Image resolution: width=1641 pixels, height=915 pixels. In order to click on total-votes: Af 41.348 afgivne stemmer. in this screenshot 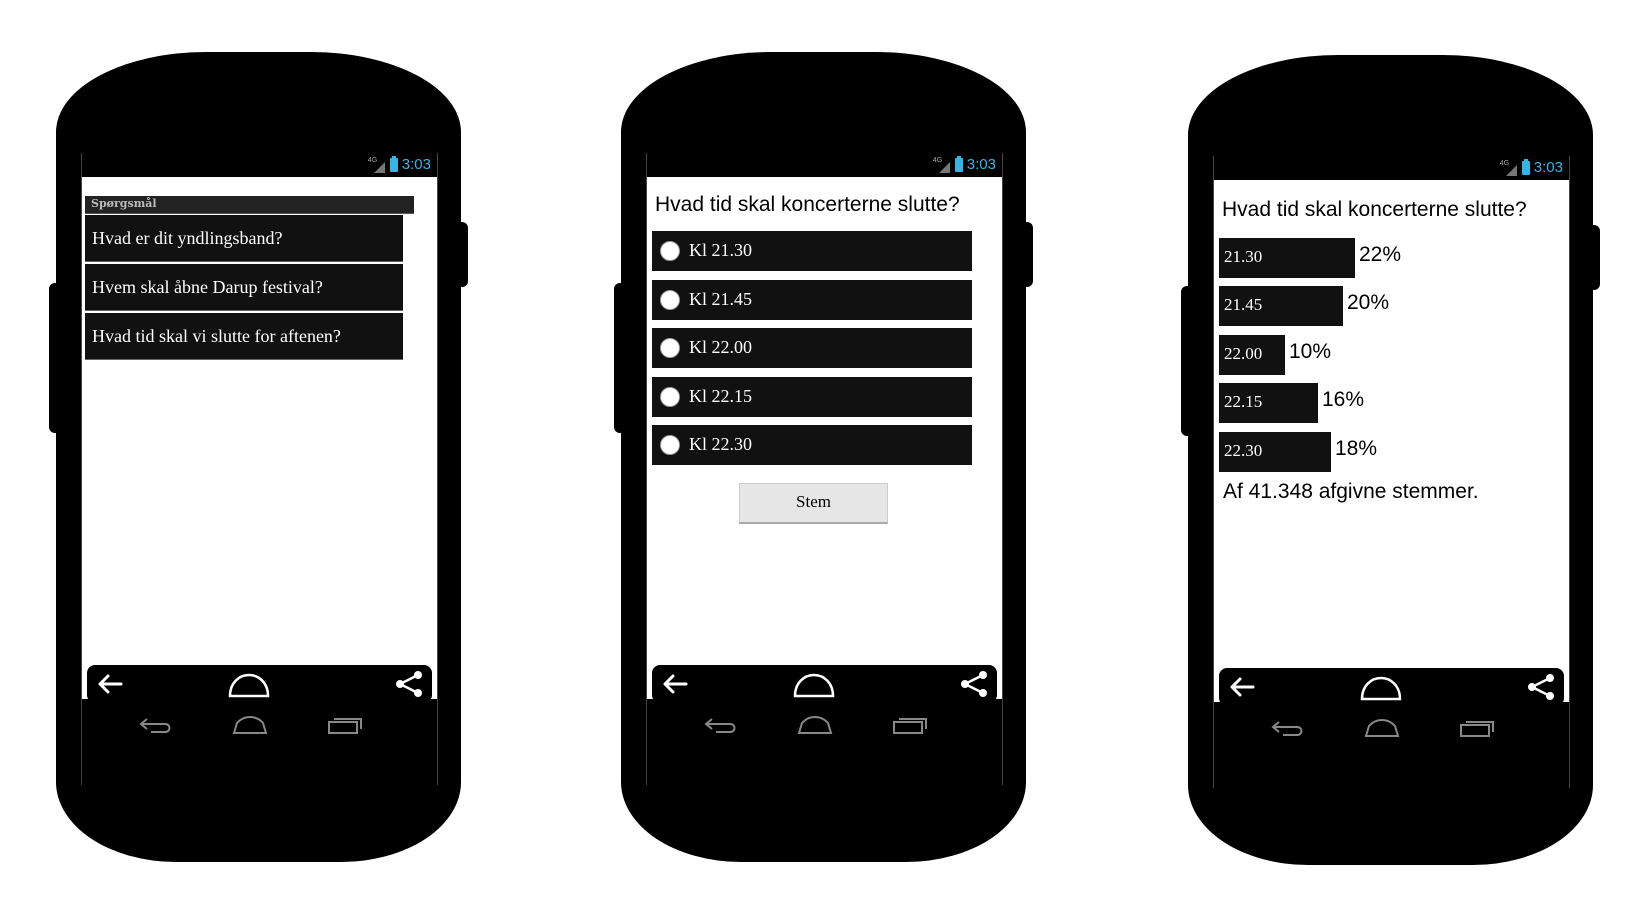, I will do `click(1351, 491)`.